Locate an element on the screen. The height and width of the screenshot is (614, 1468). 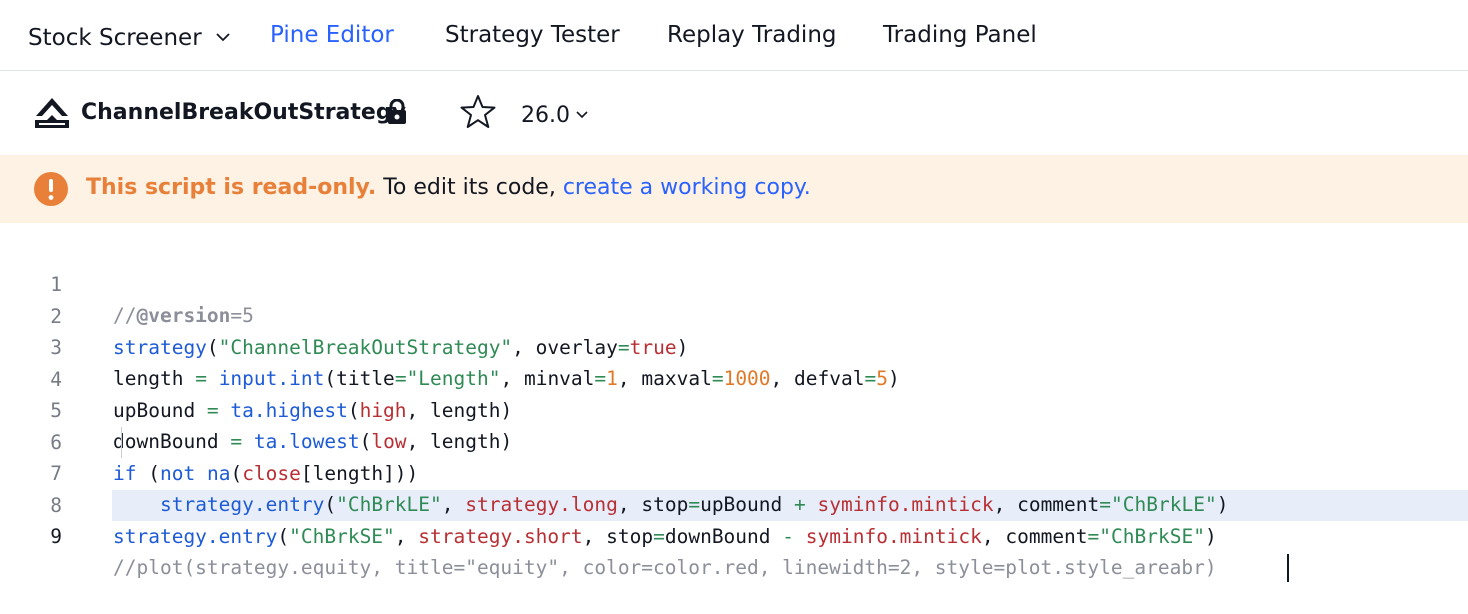
version-dropdown: 26.0 is located at coordinates (554, 114).